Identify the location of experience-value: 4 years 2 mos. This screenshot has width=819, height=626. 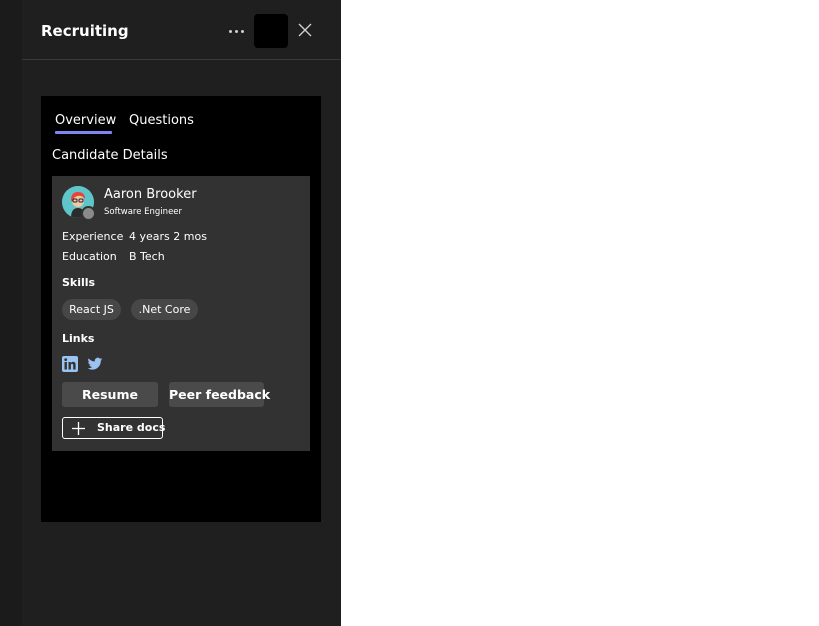
(168, 236).